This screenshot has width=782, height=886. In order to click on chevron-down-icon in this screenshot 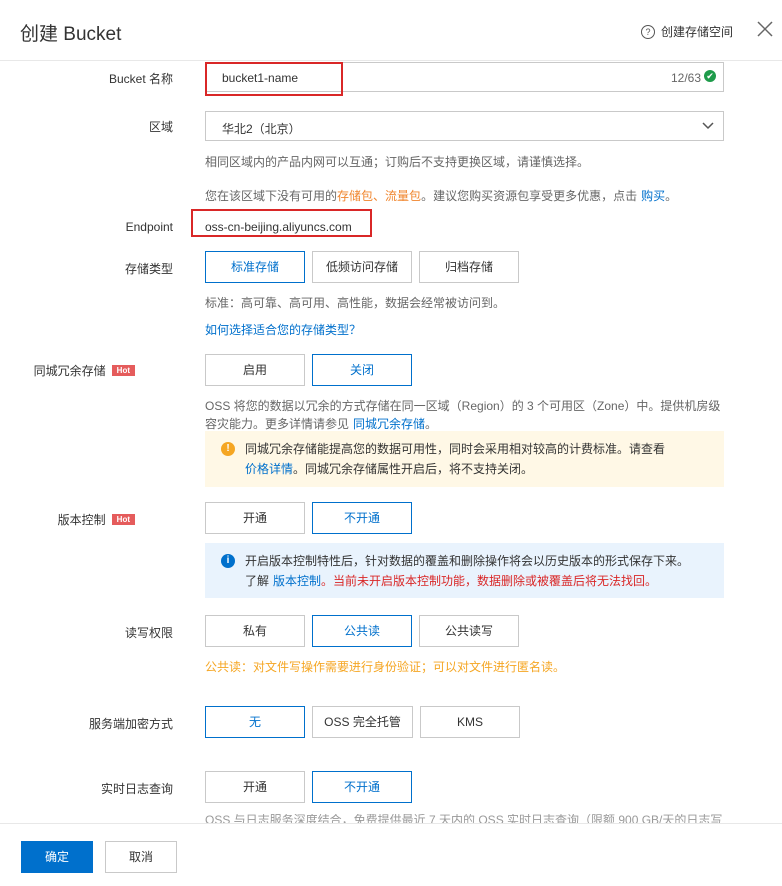, I will do `click(708, 126)`.